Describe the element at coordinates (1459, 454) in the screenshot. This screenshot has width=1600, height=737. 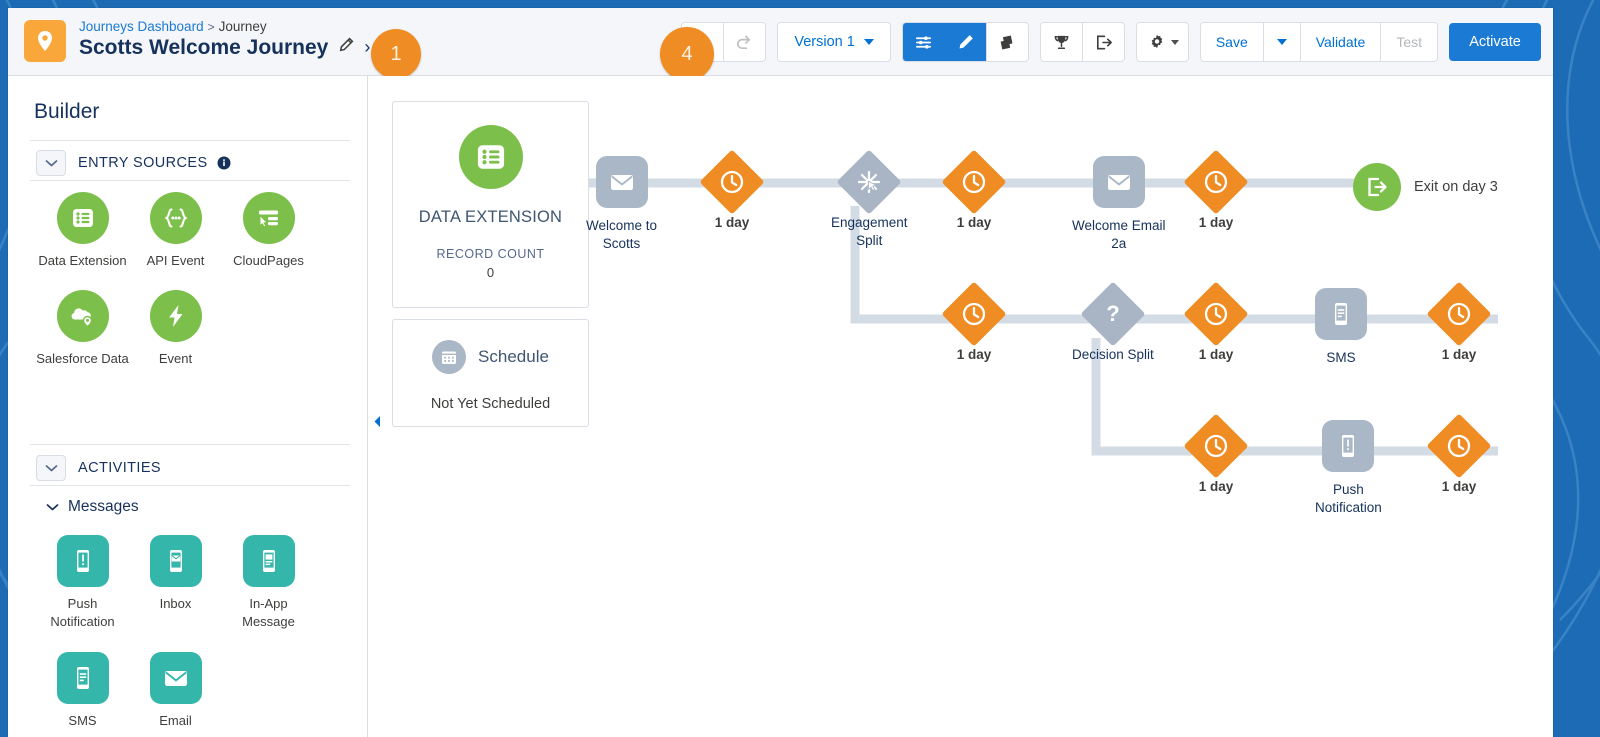
I see `node-wait-8: 1 day` at that location.